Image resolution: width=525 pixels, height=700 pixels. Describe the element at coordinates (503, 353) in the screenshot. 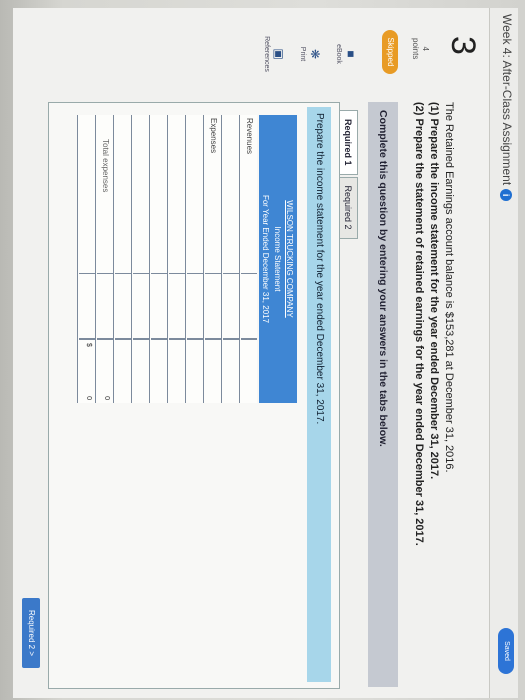

I see `header-bar: Week 4: After-Class Assignment i Saved` at that location.